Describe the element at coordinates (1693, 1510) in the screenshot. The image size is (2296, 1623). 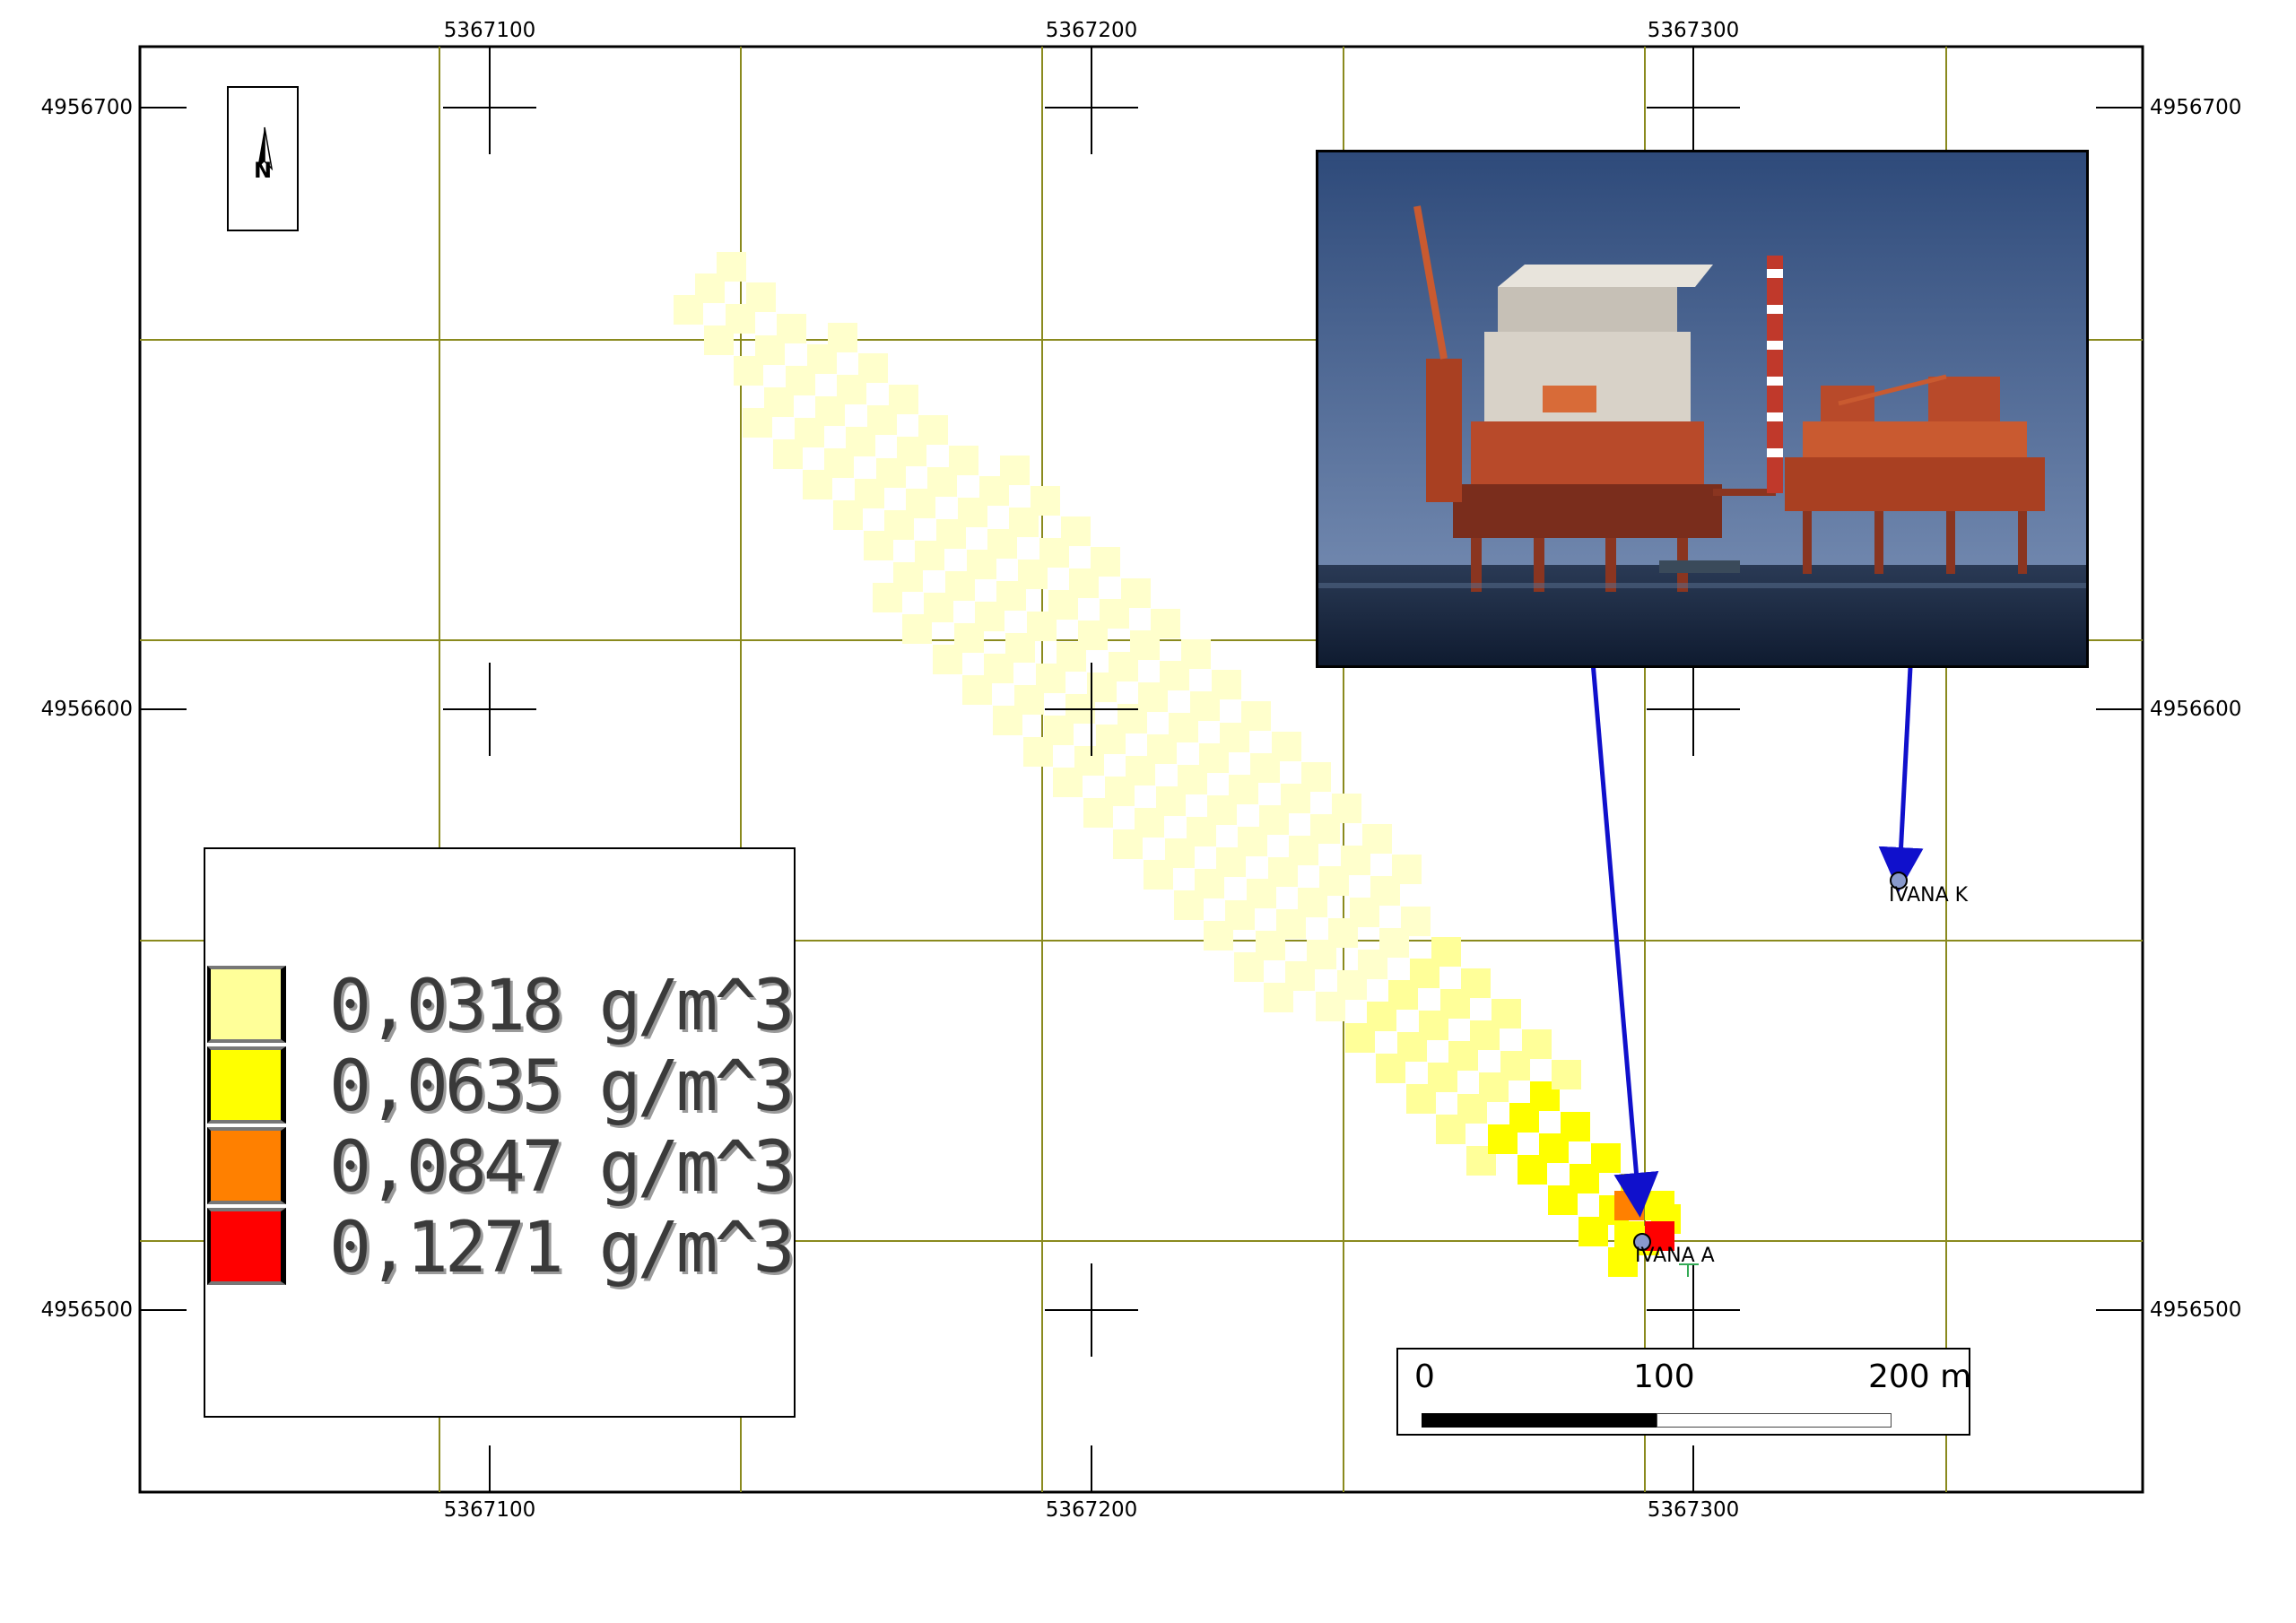
I see `x-label-bottom-3: 5367300` at that location.